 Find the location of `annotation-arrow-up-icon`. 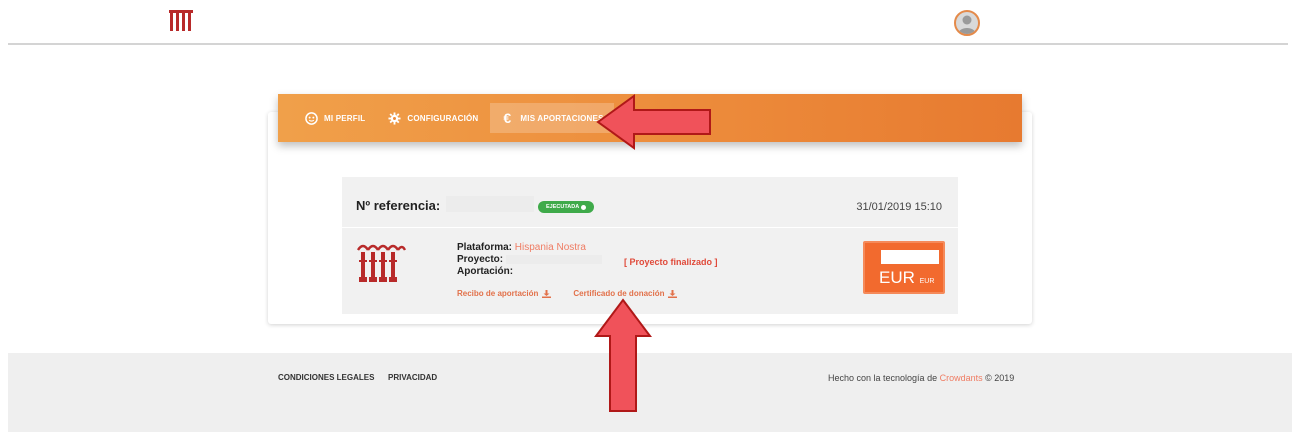

annotation-arrow-up-icon is located at coordinates (623, 355).